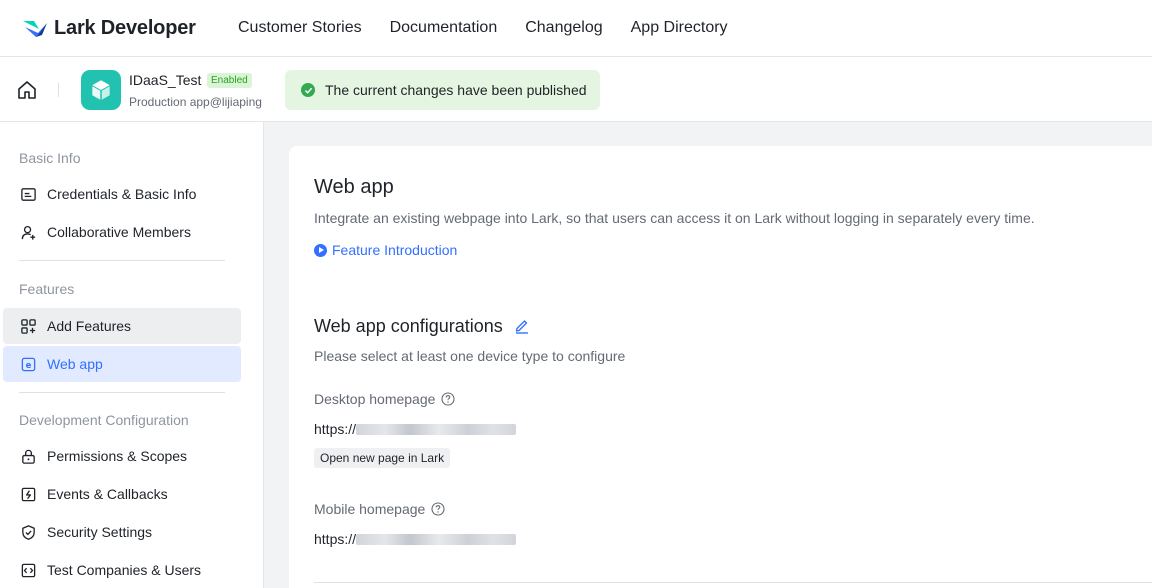 This screenshot has width=1152, height=588. What do you see at coordinates (27, 90) in the screenshot?
I see `home-icon` at bounding box center [27, 90].